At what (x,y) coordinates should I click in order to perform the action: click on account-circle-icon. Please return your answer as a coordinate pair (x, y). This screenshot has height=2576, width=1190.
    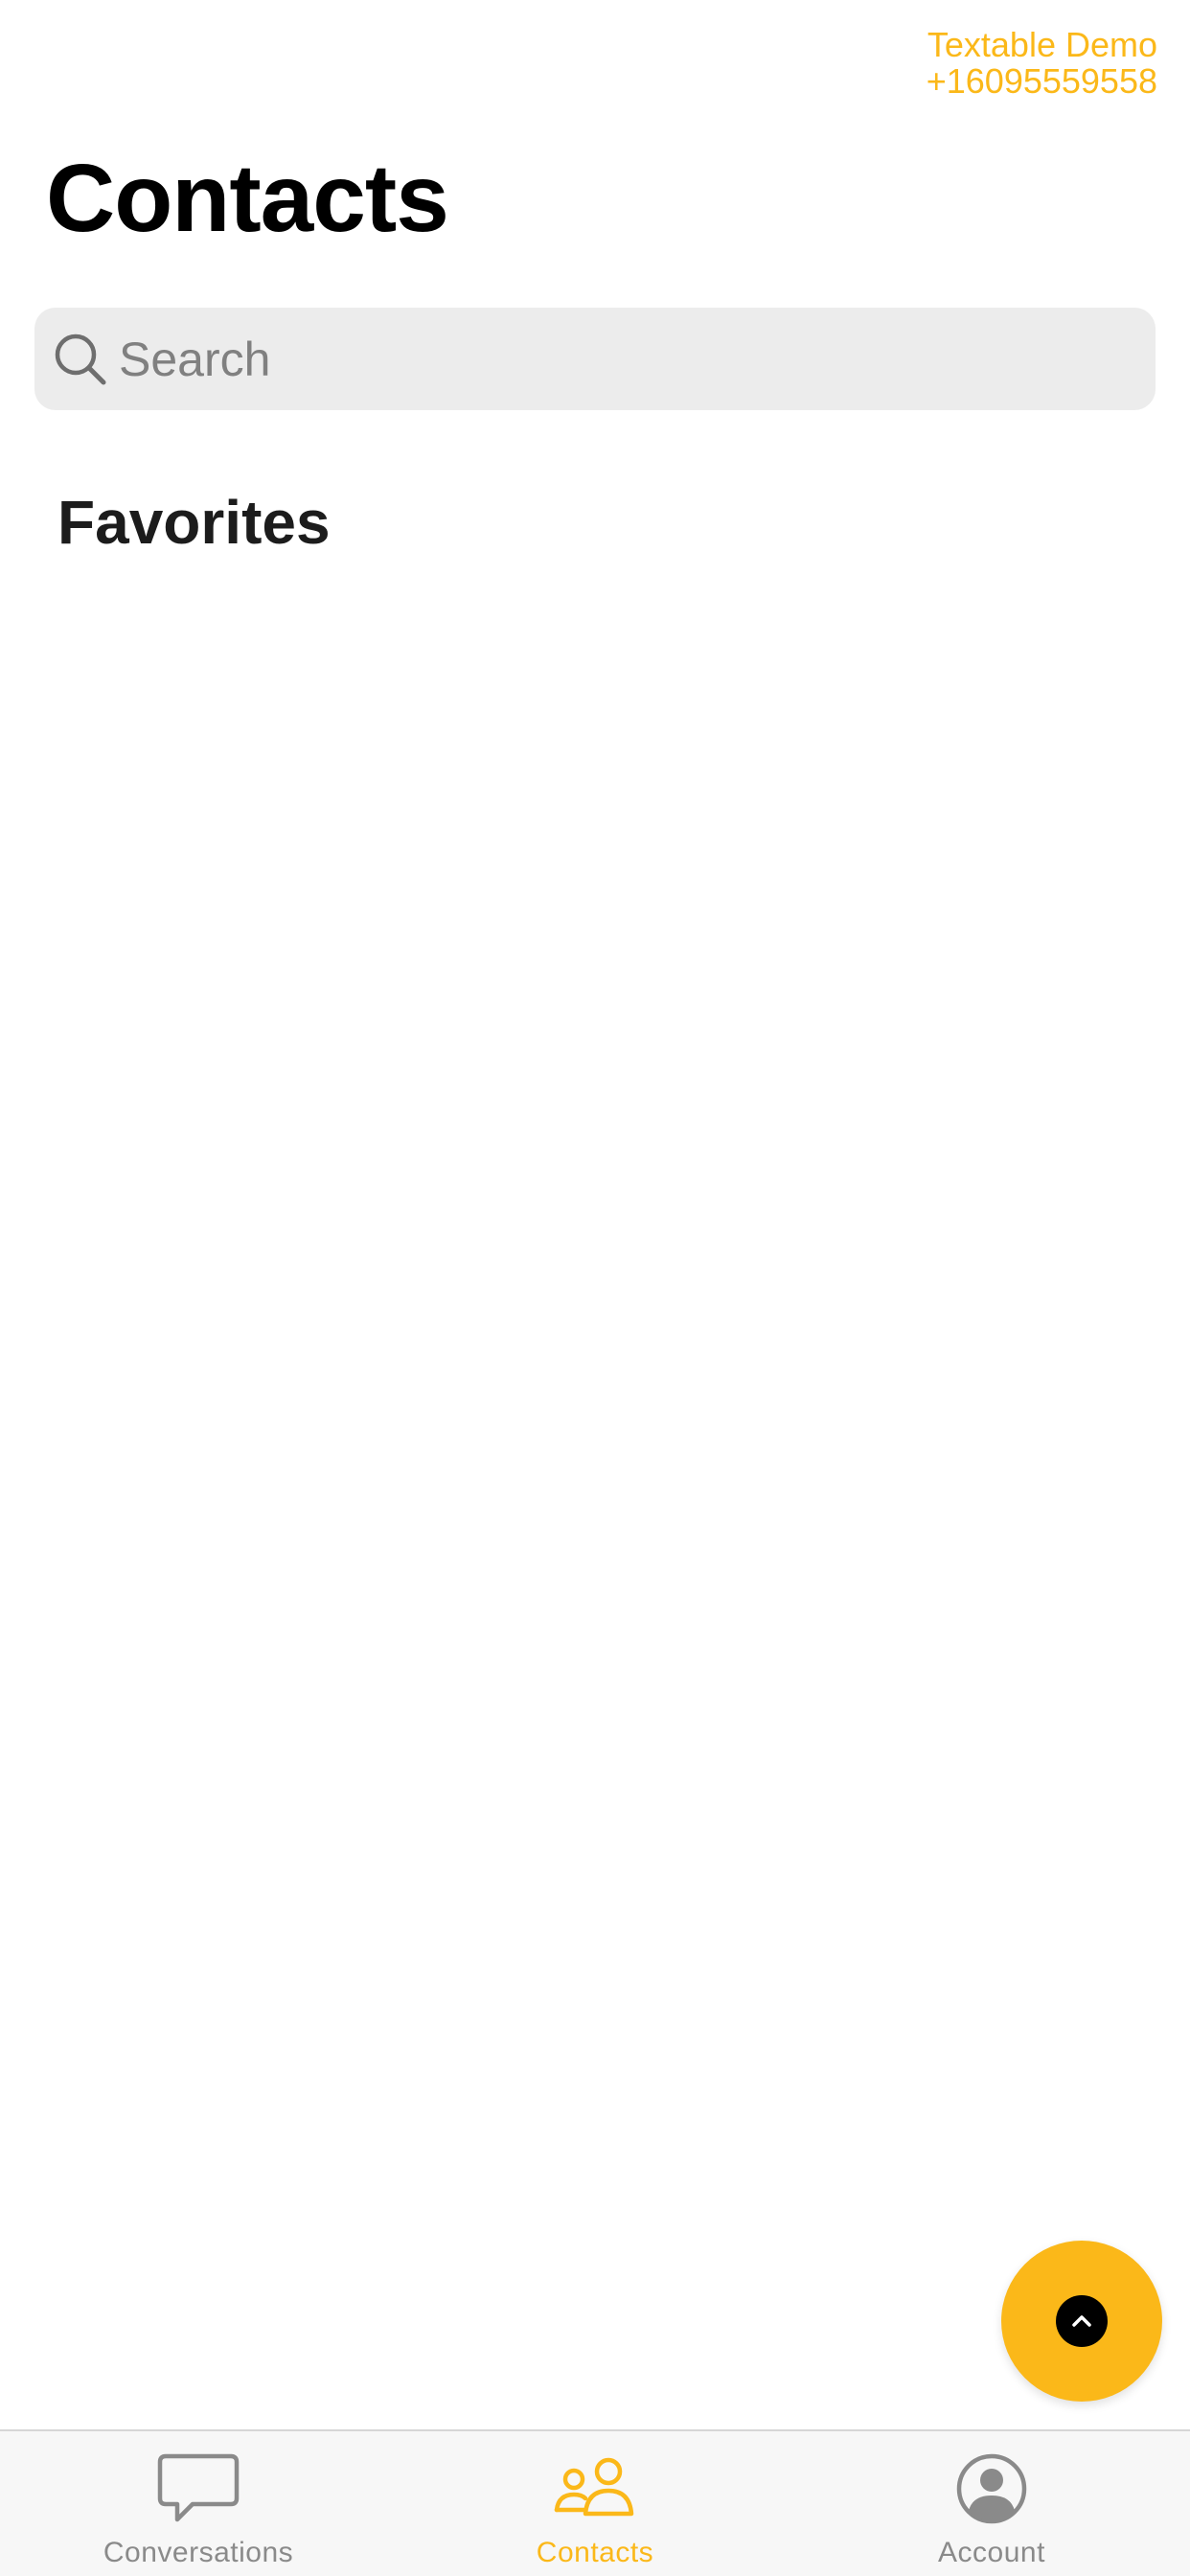
    Looking at the image, I should click on (991, 2488).